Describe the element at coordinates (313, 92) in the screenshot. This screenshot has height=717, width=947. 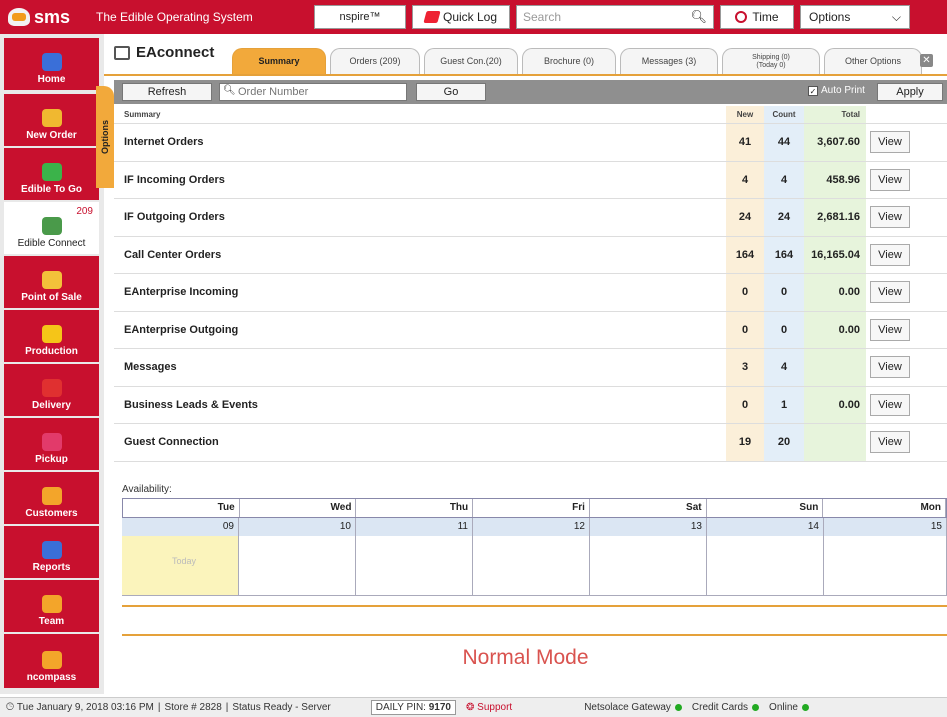
I see `order-number-input` at that location.